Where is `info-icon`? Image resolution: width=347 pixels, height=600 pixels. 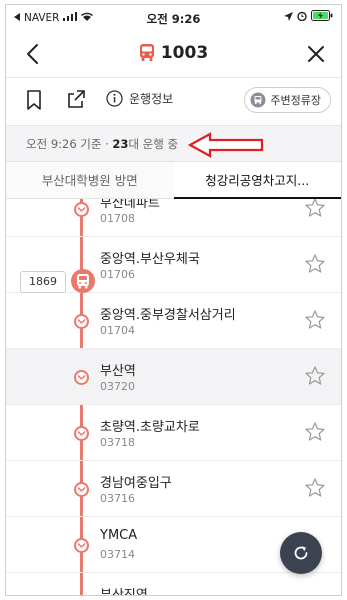 info-icon is located at coordinates (114, 98).